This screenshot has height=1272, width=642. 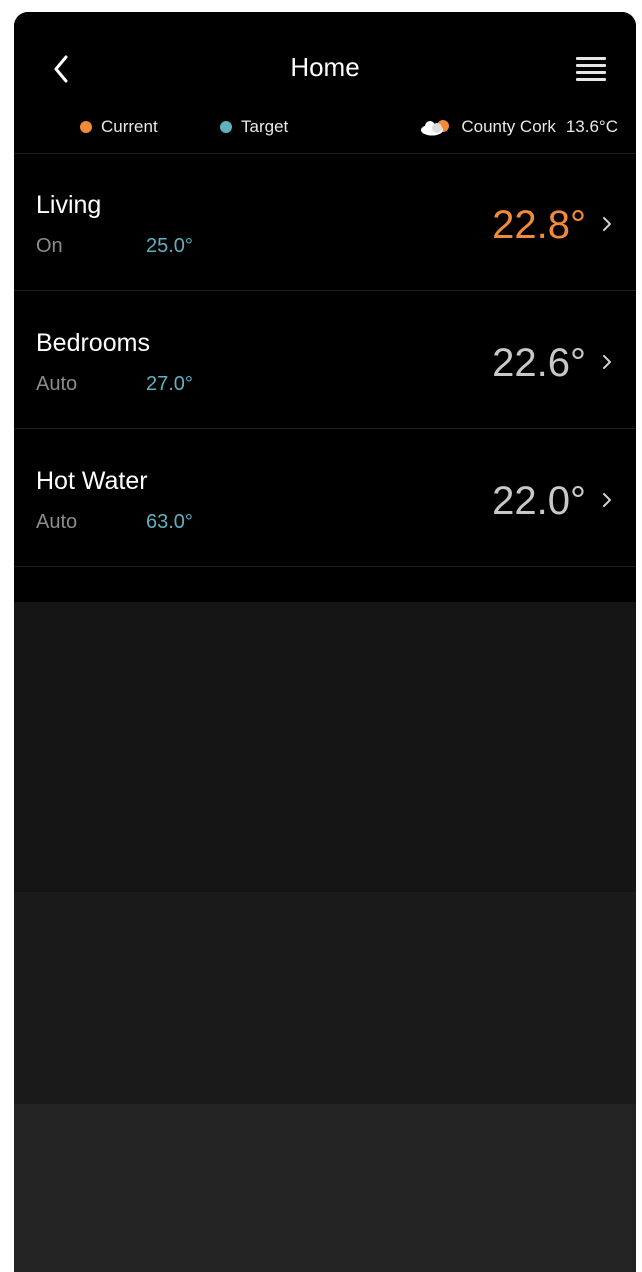 What do you see at coordinates (539, 363) in the screenshot?
I see `zone-current-temp: 22.6°` at bounding box center [539, 363].